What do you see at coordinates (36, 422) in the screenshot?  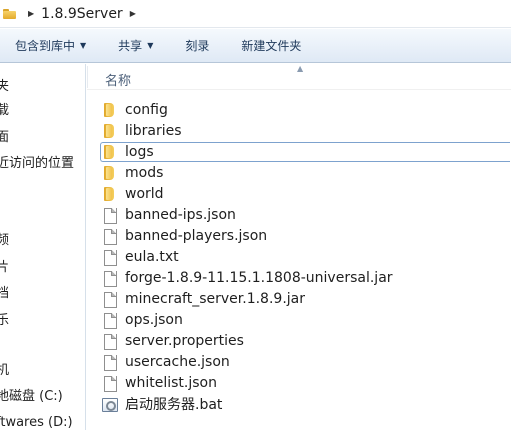 I see `nav-item-drive-d: ftwares (D:)` at bounding box center [36, 422].